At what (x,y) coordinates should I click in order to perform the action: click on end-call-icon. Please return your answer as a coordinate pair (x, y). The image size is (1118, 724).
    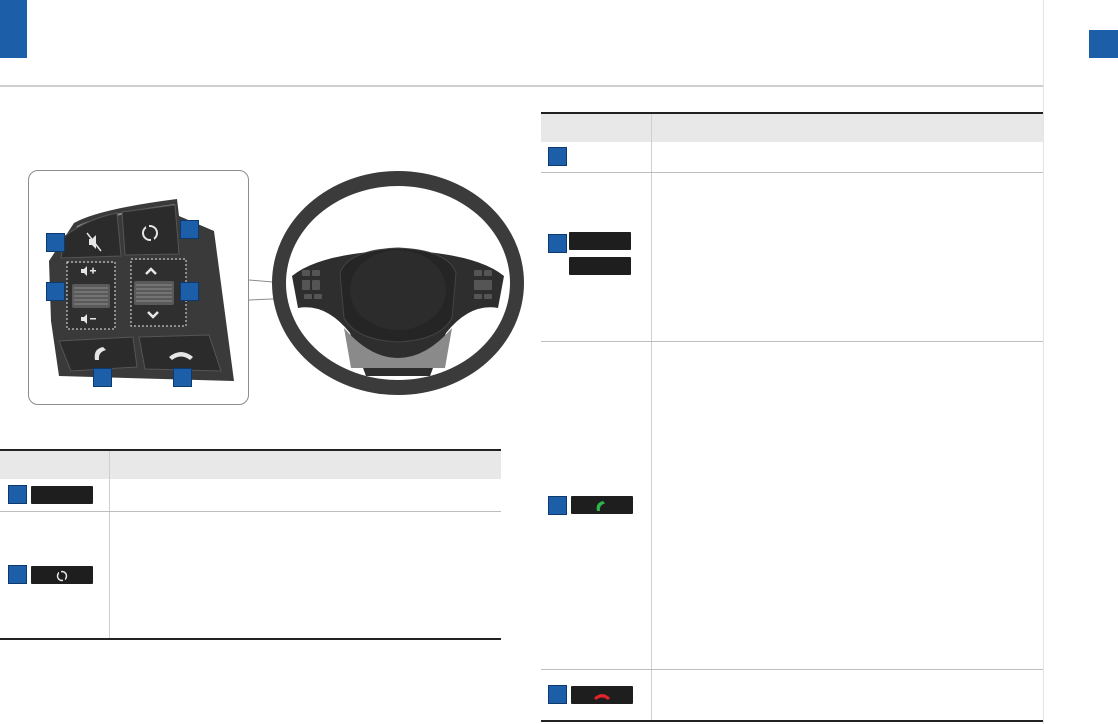
    Looking at the image, I should click on (602, 696).